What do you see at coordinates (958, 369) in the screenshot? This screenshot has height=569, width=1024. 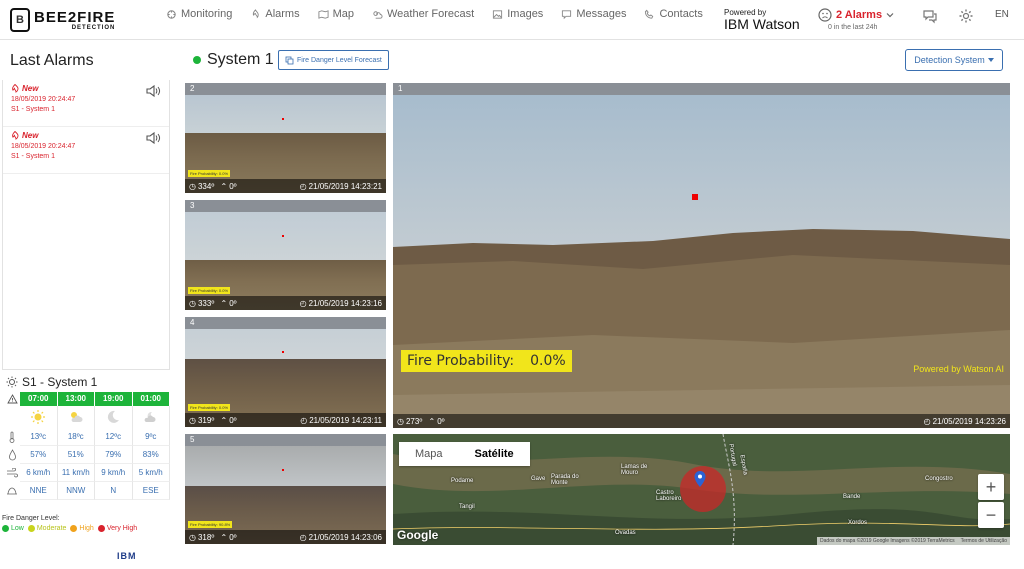 I see `watson-ai-label: Powered by Watson AI` at bounding box center [958, 369].